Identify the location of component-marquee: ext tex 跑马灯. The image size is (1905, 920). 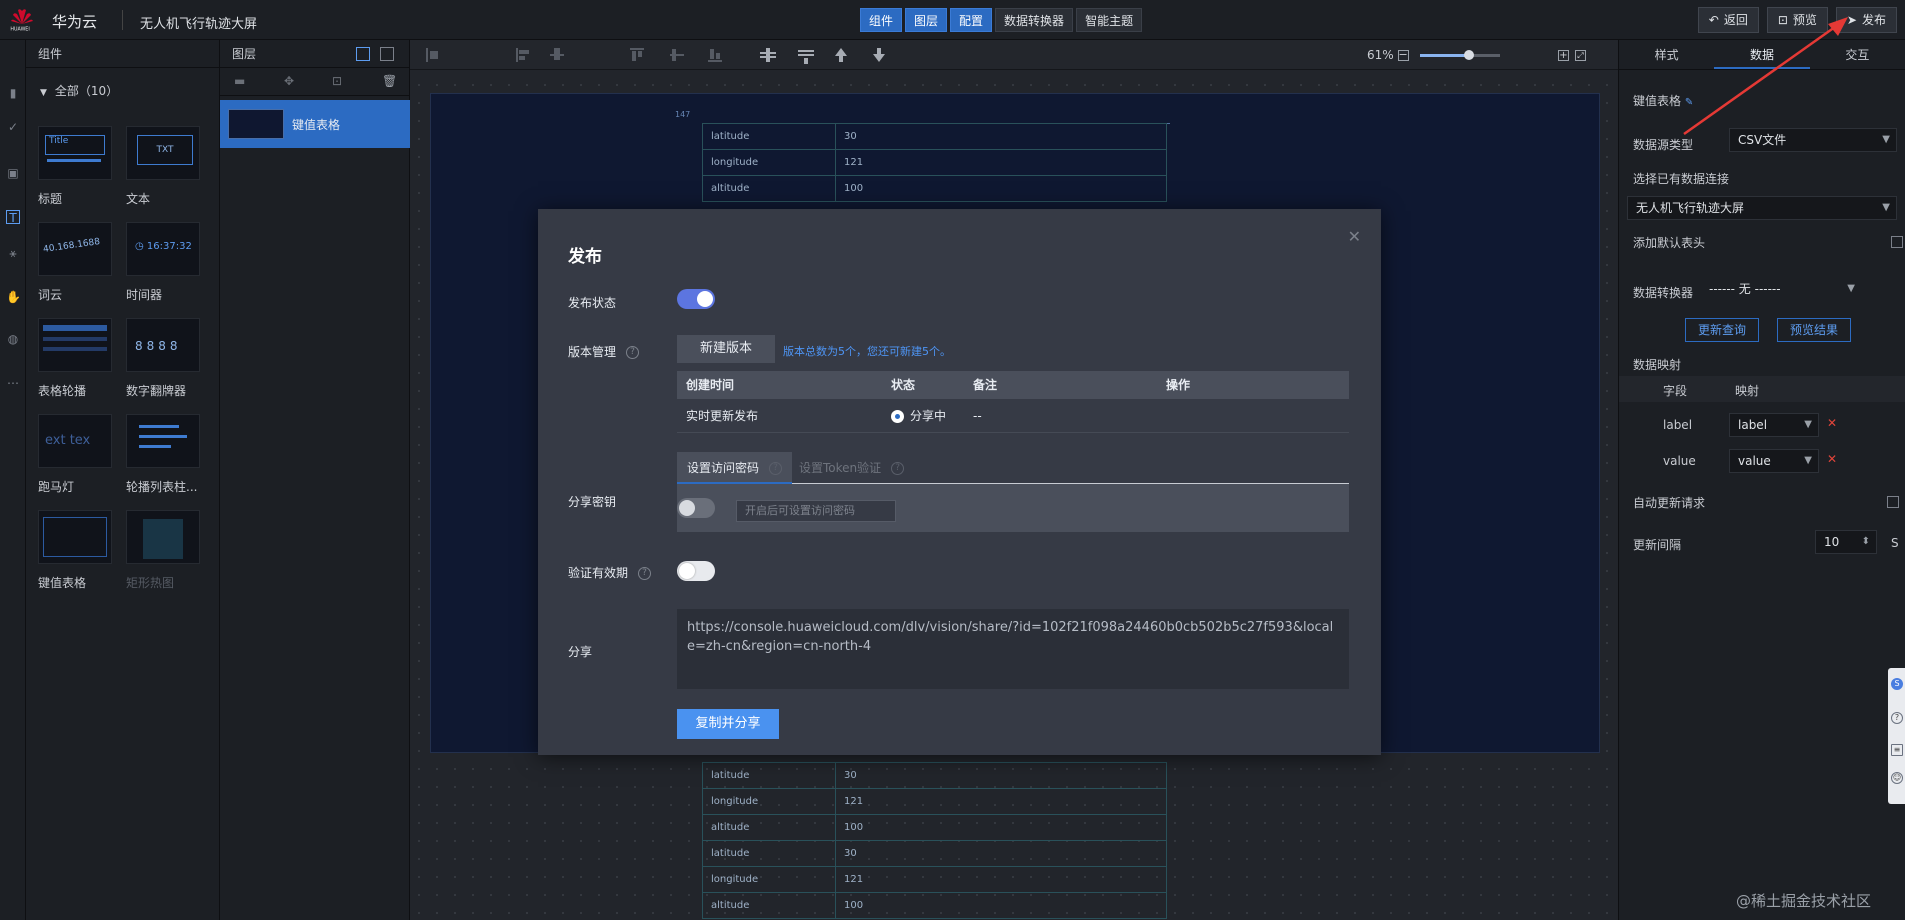
(78, 454).